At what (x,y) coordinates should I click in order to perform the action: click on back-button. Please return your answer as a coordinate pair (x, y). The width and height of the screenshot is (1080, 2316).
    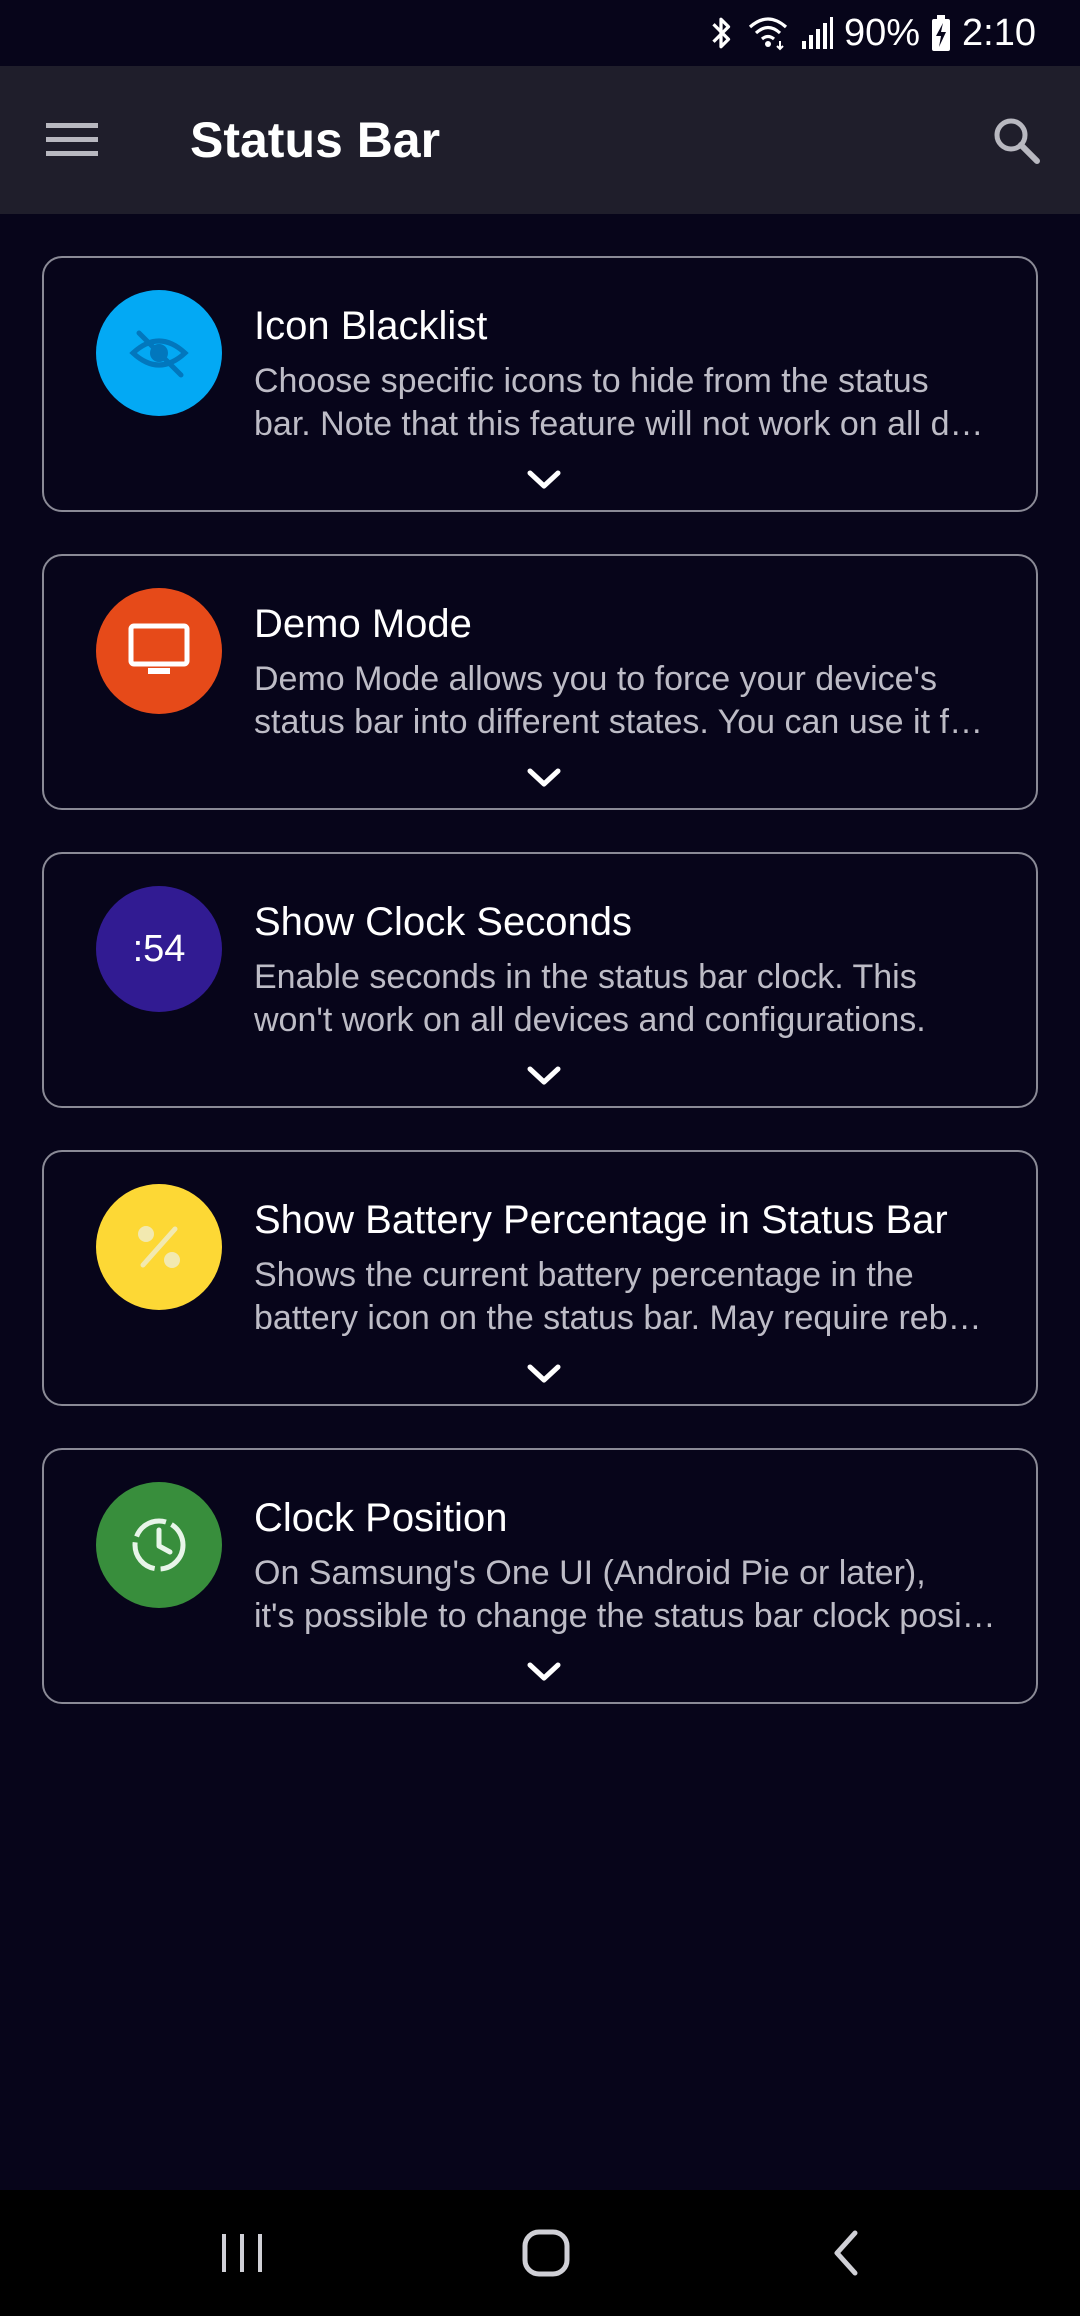
    Looking at the image, I should click on (846, 2253).